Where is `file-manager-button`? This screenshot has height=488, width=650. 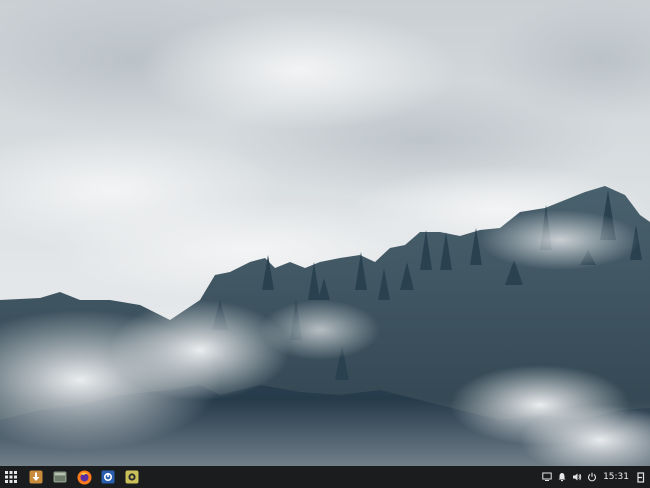
file-manager-button is located at coordinates (60, 477).